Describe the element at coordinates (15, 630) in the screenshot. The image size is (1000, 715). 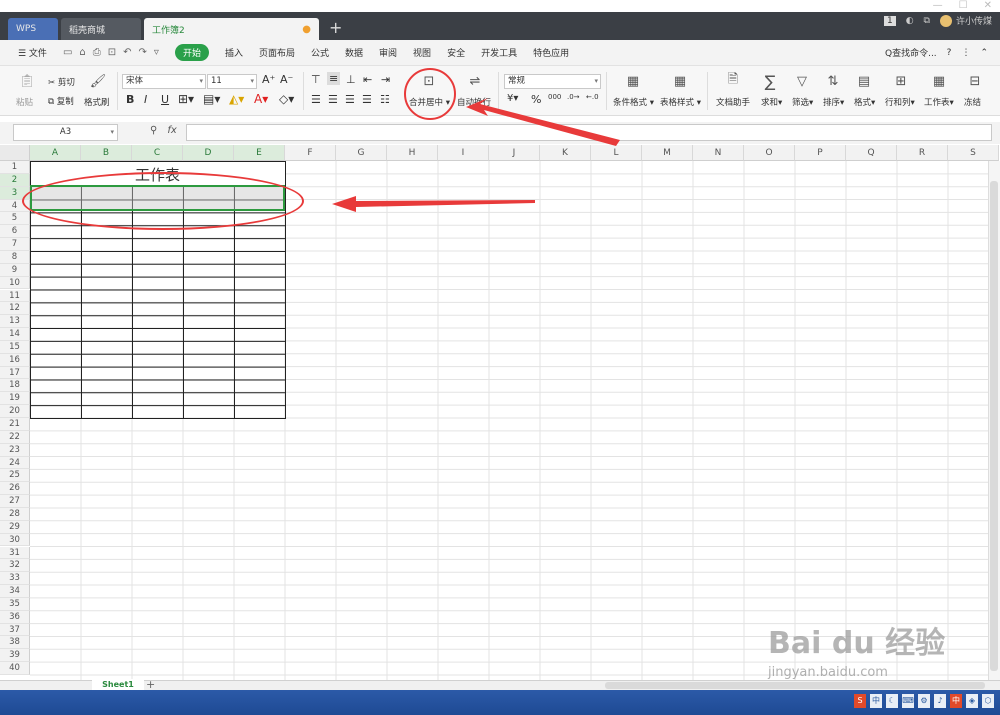
I see `row-header-37: 37` at that location.